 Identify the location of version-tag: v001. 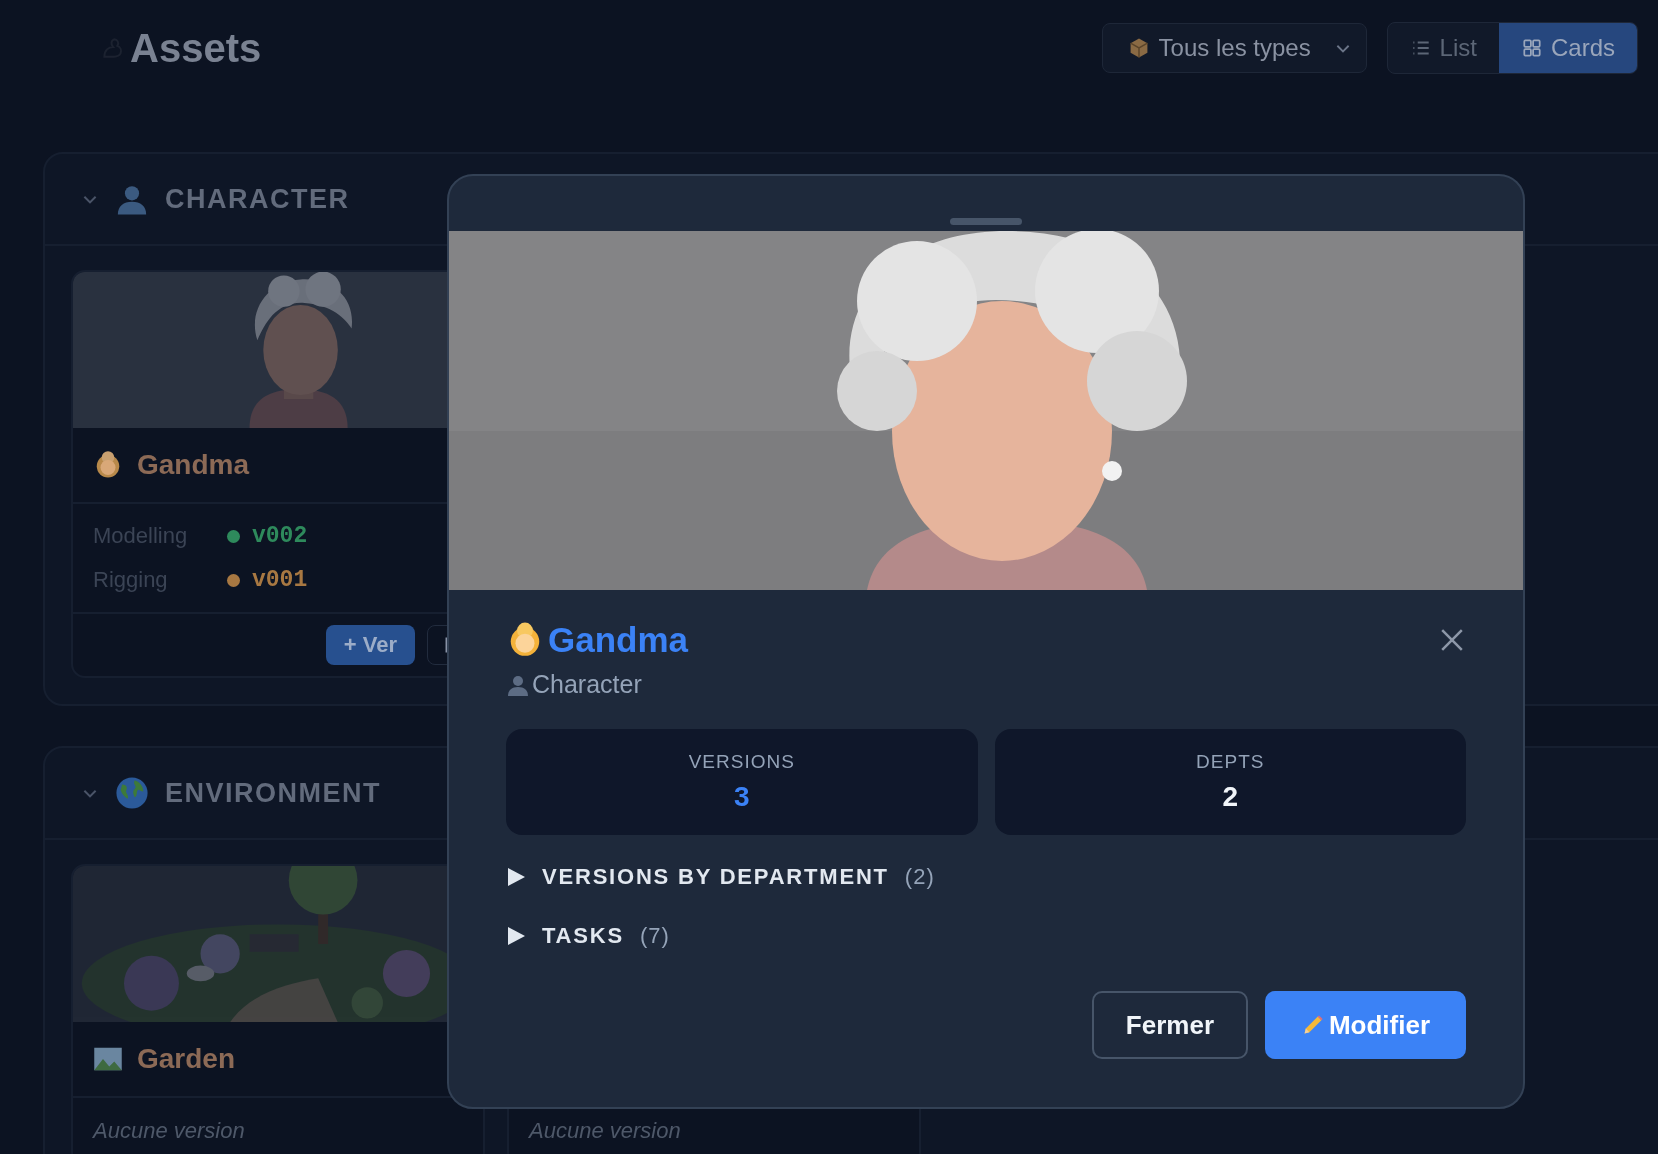
(280, 580).